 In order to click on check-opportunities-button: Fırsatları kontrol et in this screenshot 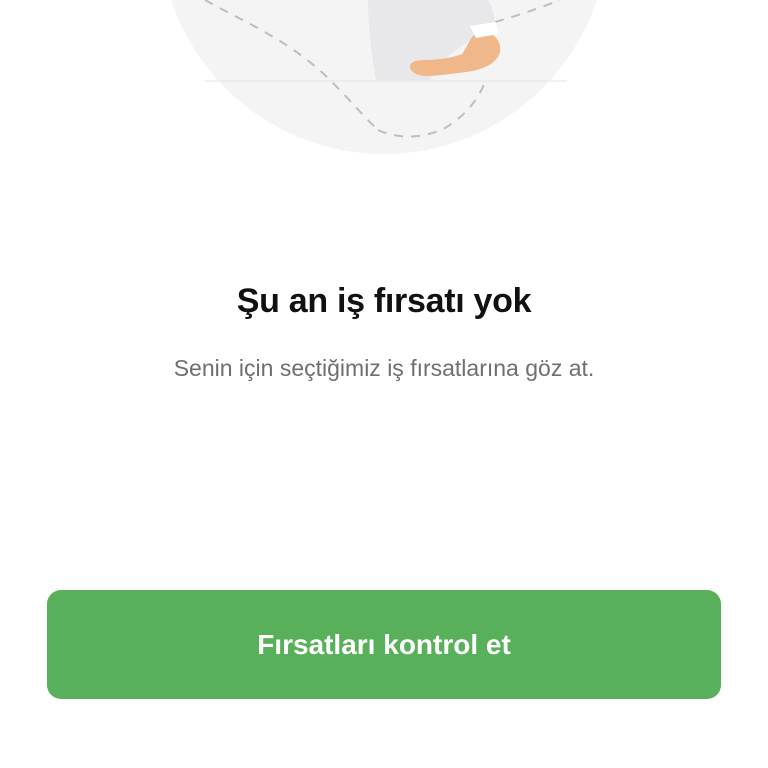, I will do `click(384, 644)`.